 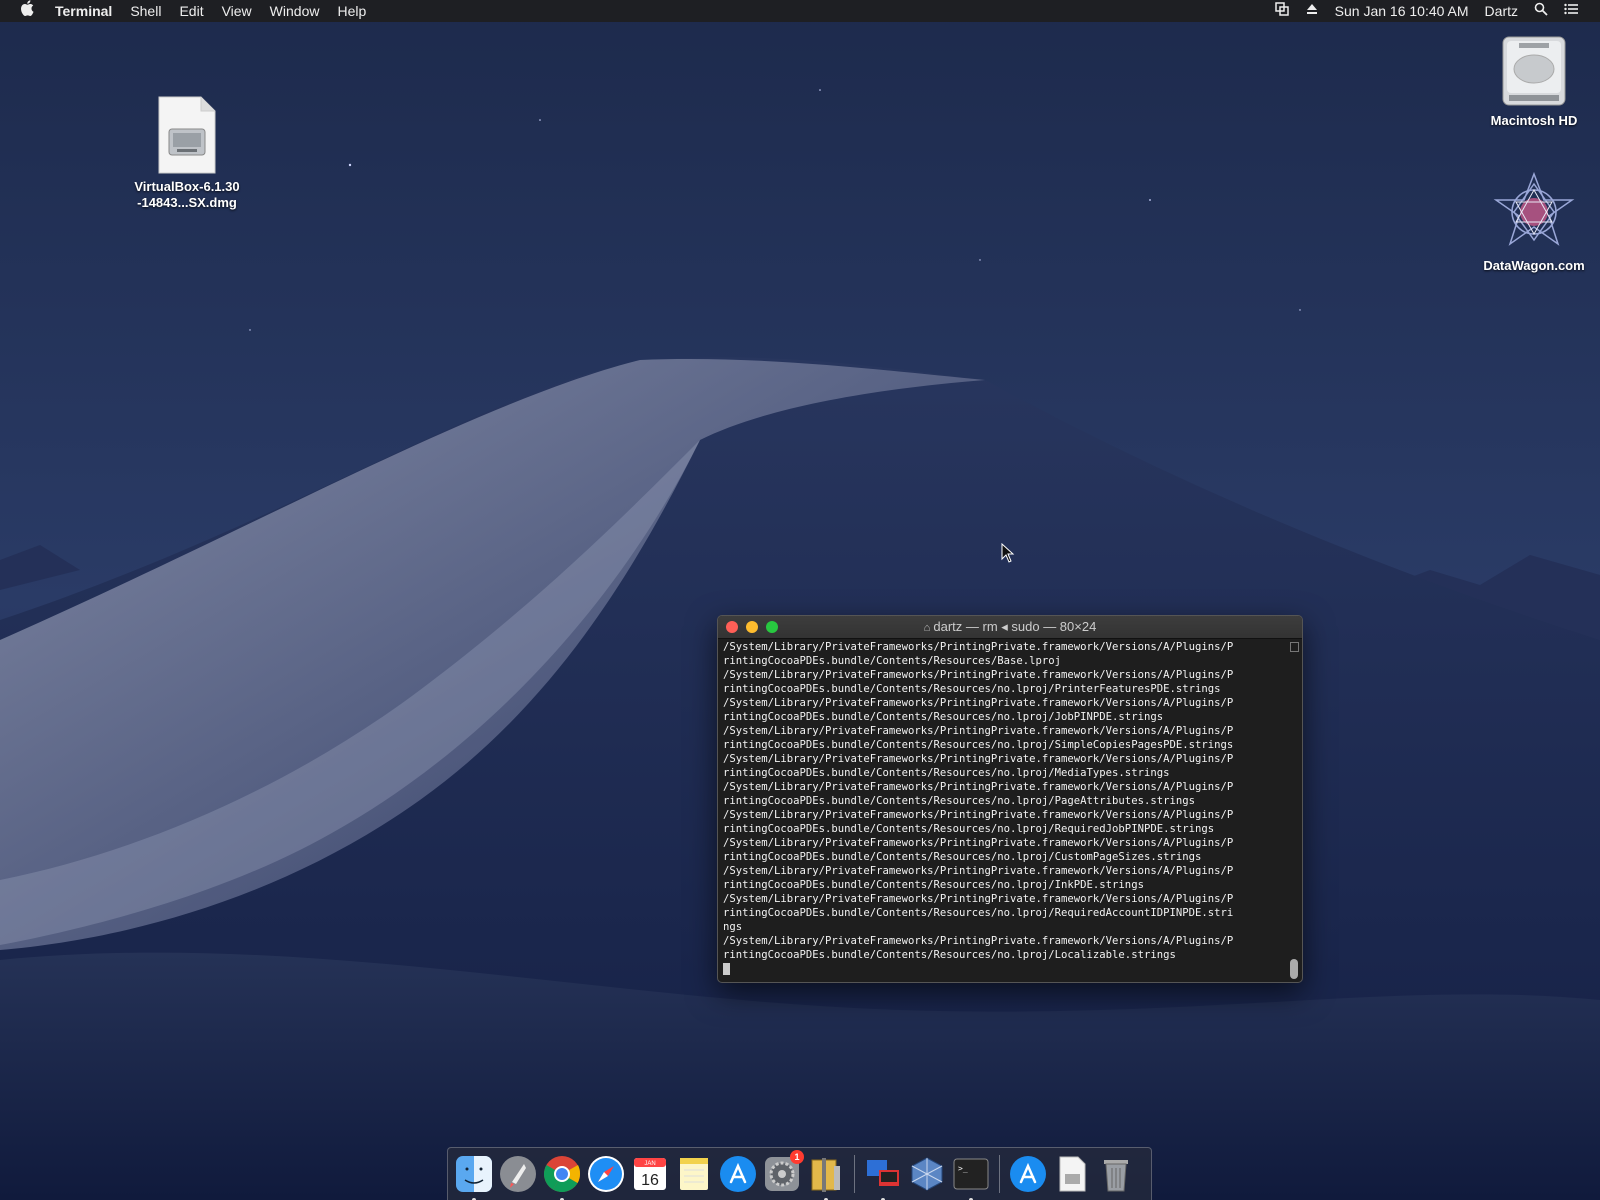 I want to click on desktop-icon-virtualbox-dmg: VirtualBox-6.1.30 -14843...SX.dmg, so click(x=187, y=153).